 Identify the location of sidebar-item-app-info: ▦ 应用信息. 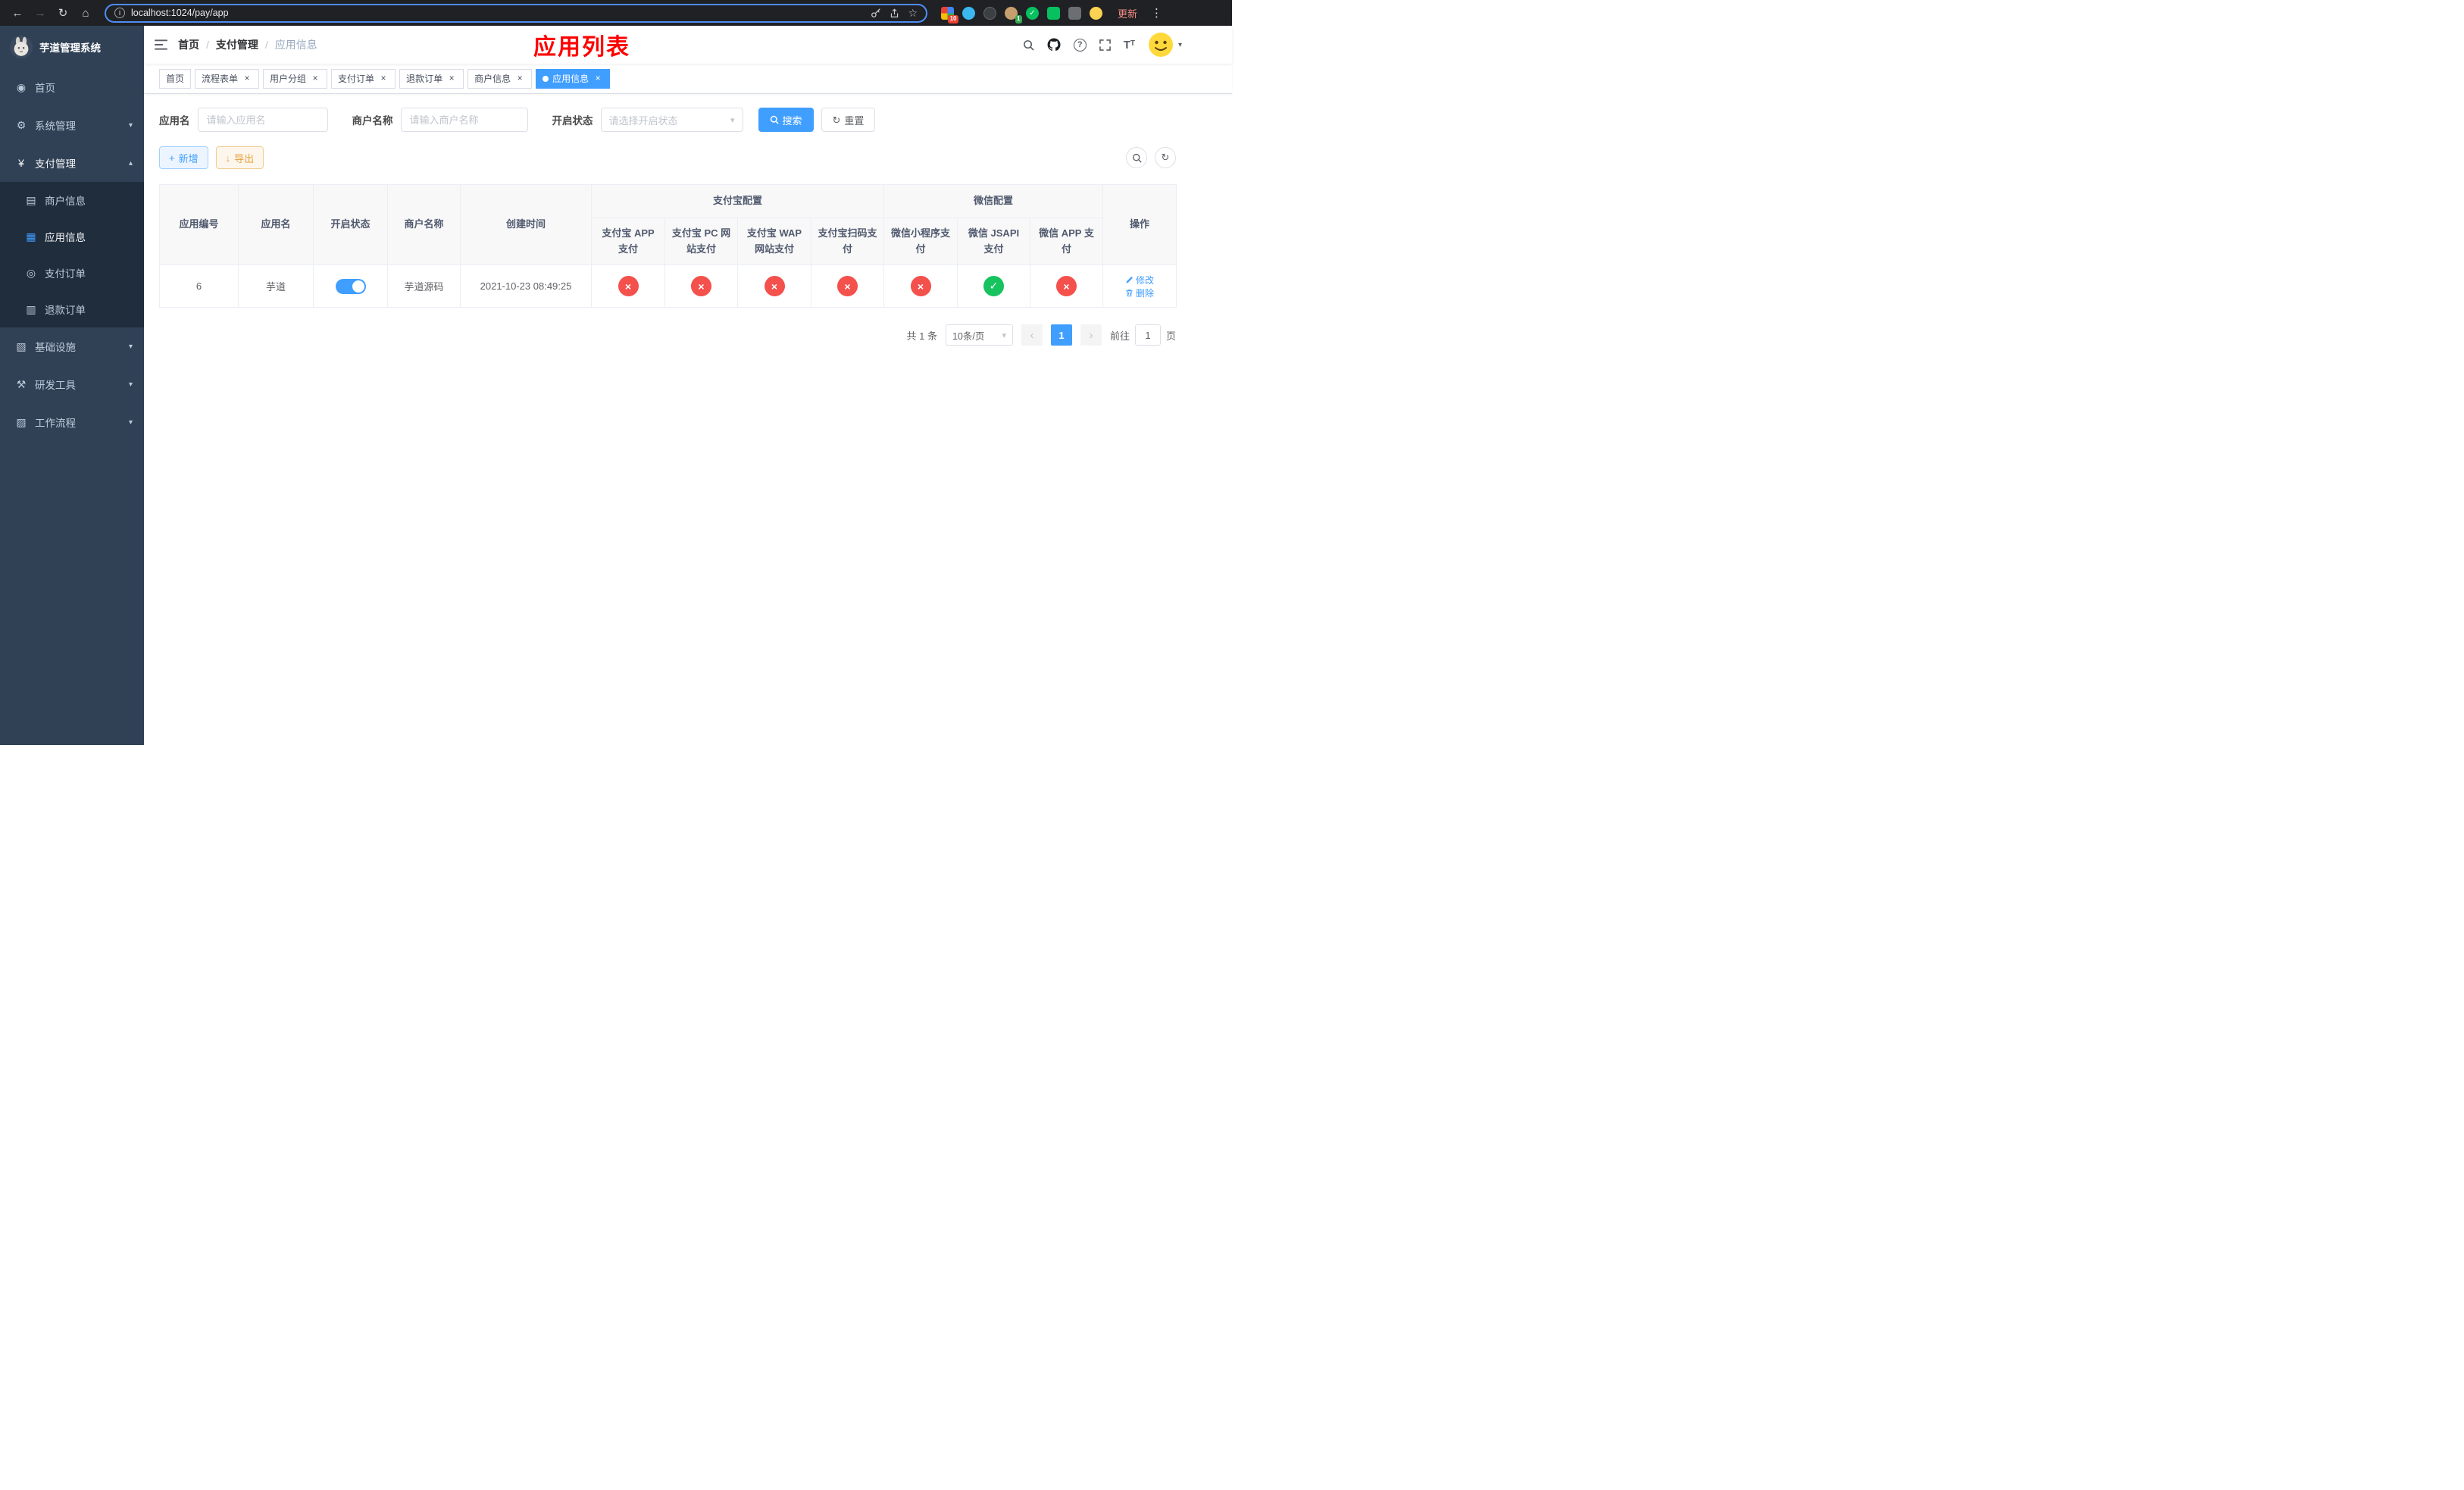
(72, 236).